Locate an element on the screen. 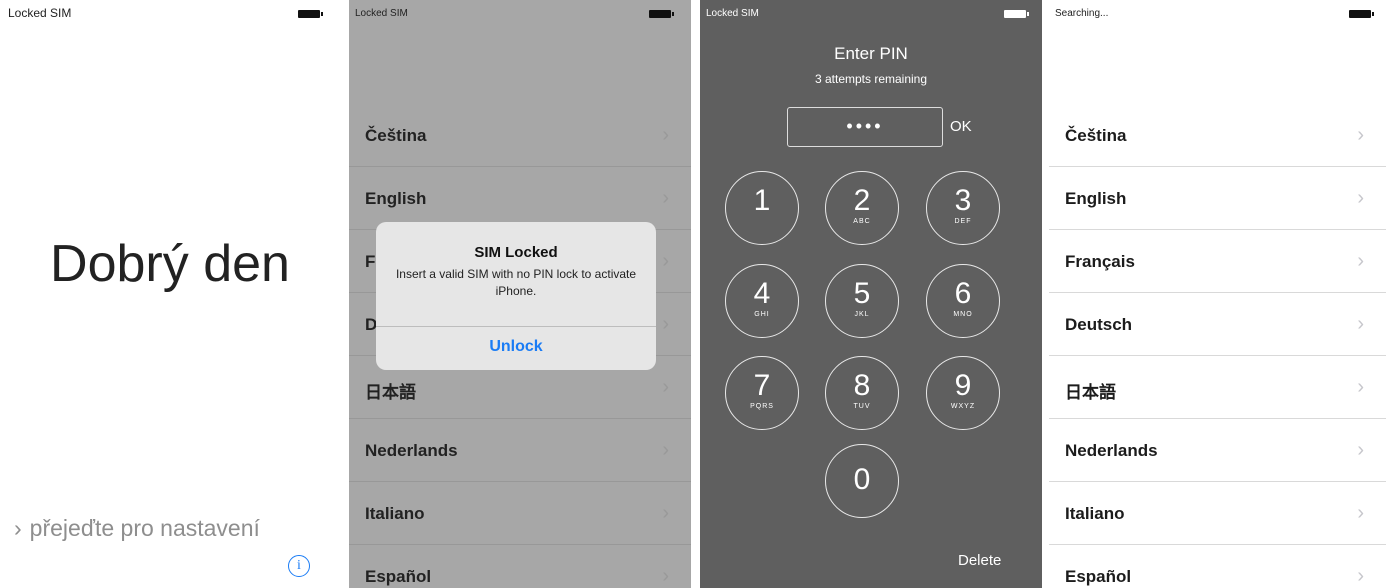  language-label: Français is located at coordinates (1100, 261).